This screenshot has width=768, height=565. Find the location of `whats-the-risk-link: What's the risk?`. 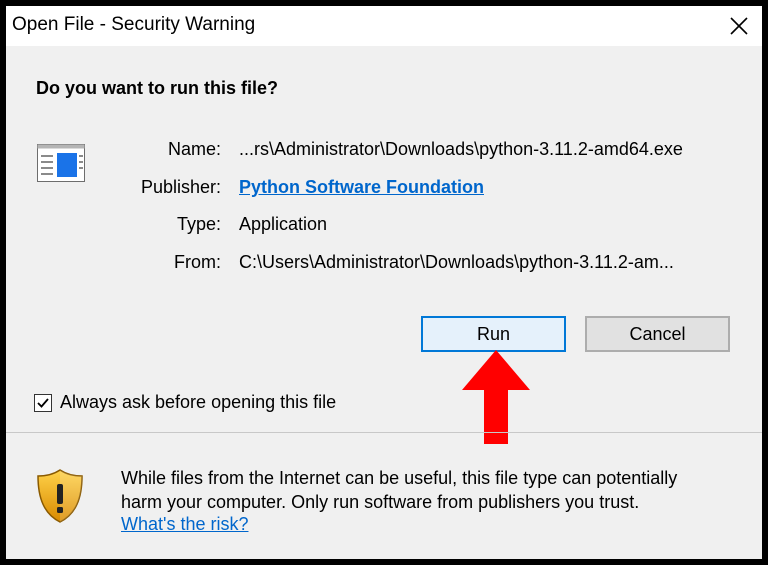

whats-the-risk-link: What's the risk? is located at coordinates (184, 524).